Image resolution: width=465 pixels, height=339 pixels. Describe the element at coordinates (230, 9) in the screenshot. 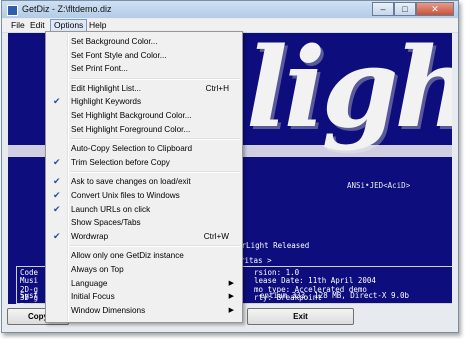

I see `title-bar: GetDiz - Z:\fltdemo.diz – □ ✕` at that location.